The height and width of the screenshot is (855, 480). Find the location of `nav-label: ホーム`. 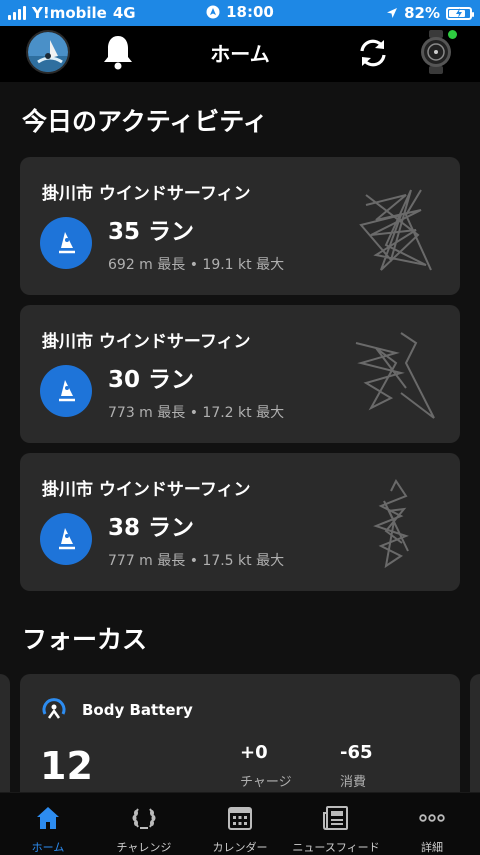

nav-label: ホーム is located at coordinates (48, 847).